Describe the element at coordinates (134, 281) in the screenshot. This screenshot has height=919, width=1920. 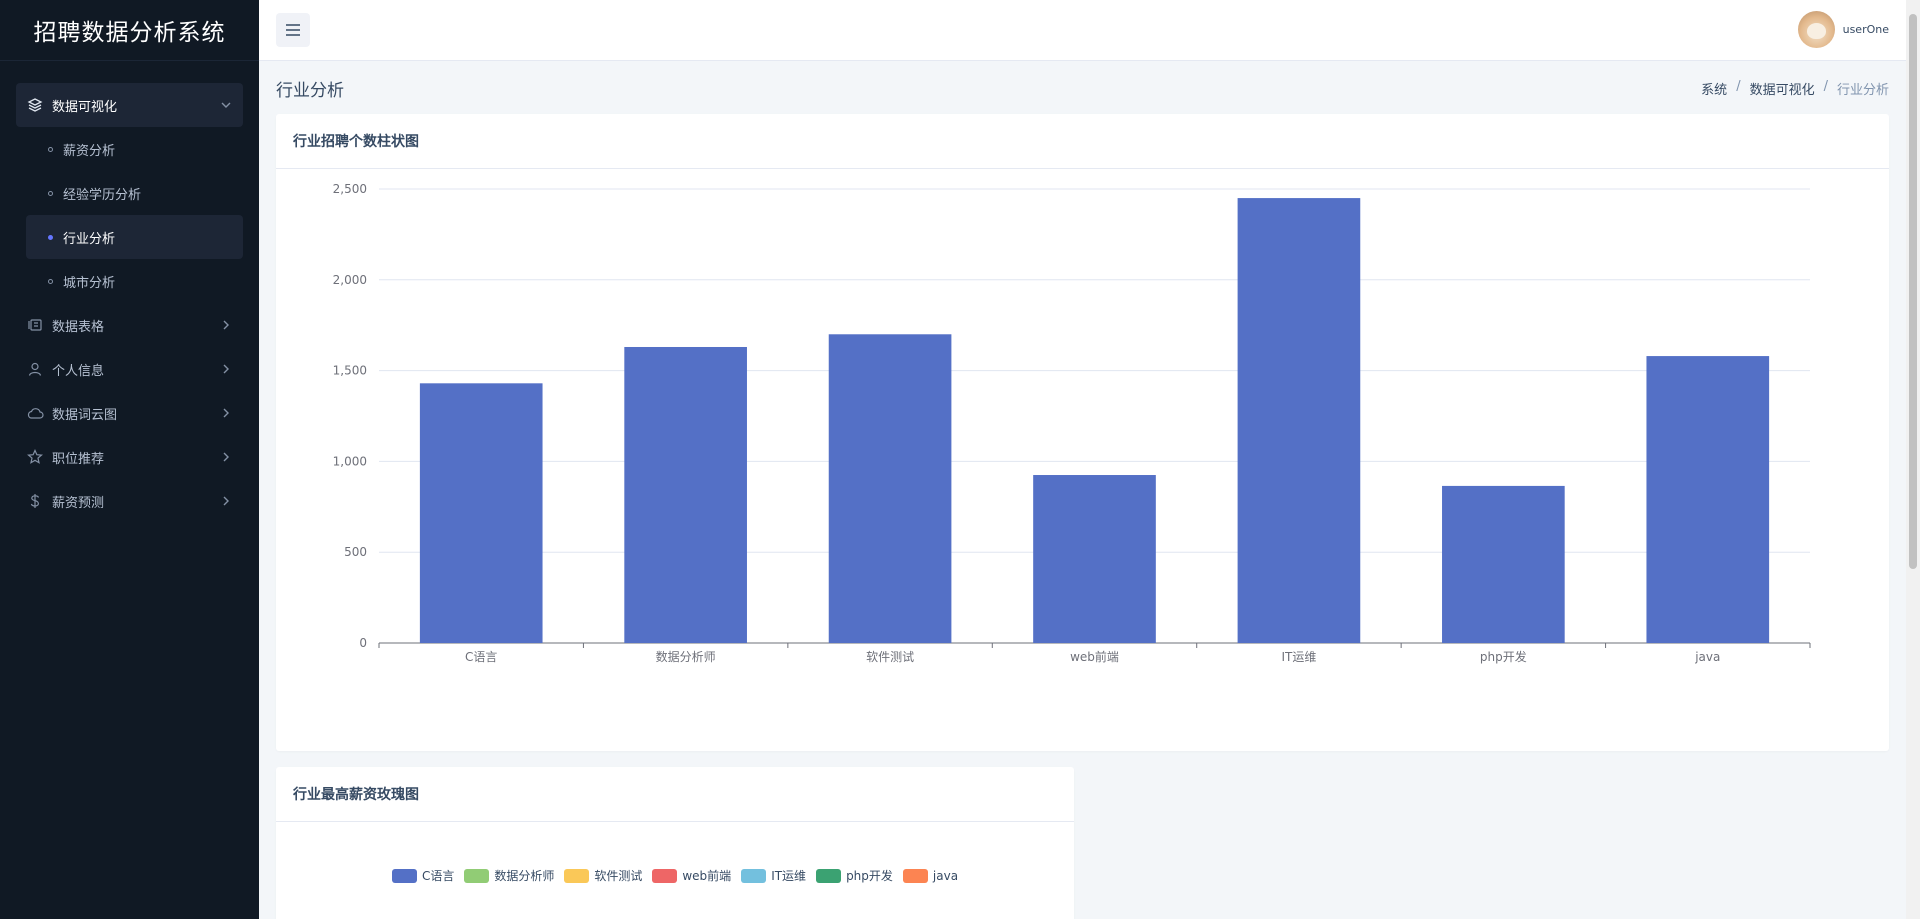
I see `sidebar-item-city-analysis: 城市分析` at that location.